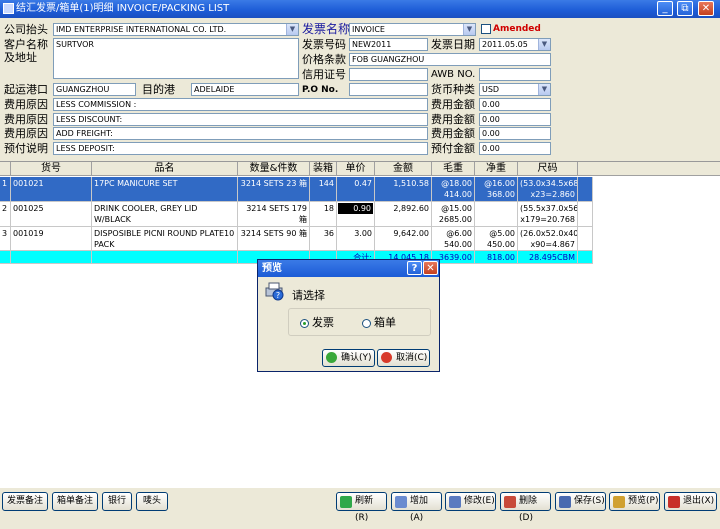 This screenshot has height=529, width=720. Describe the element at coordinates (245, 89) in the screenshot. I see `dest-port-field: ADELAIDE` at that location.